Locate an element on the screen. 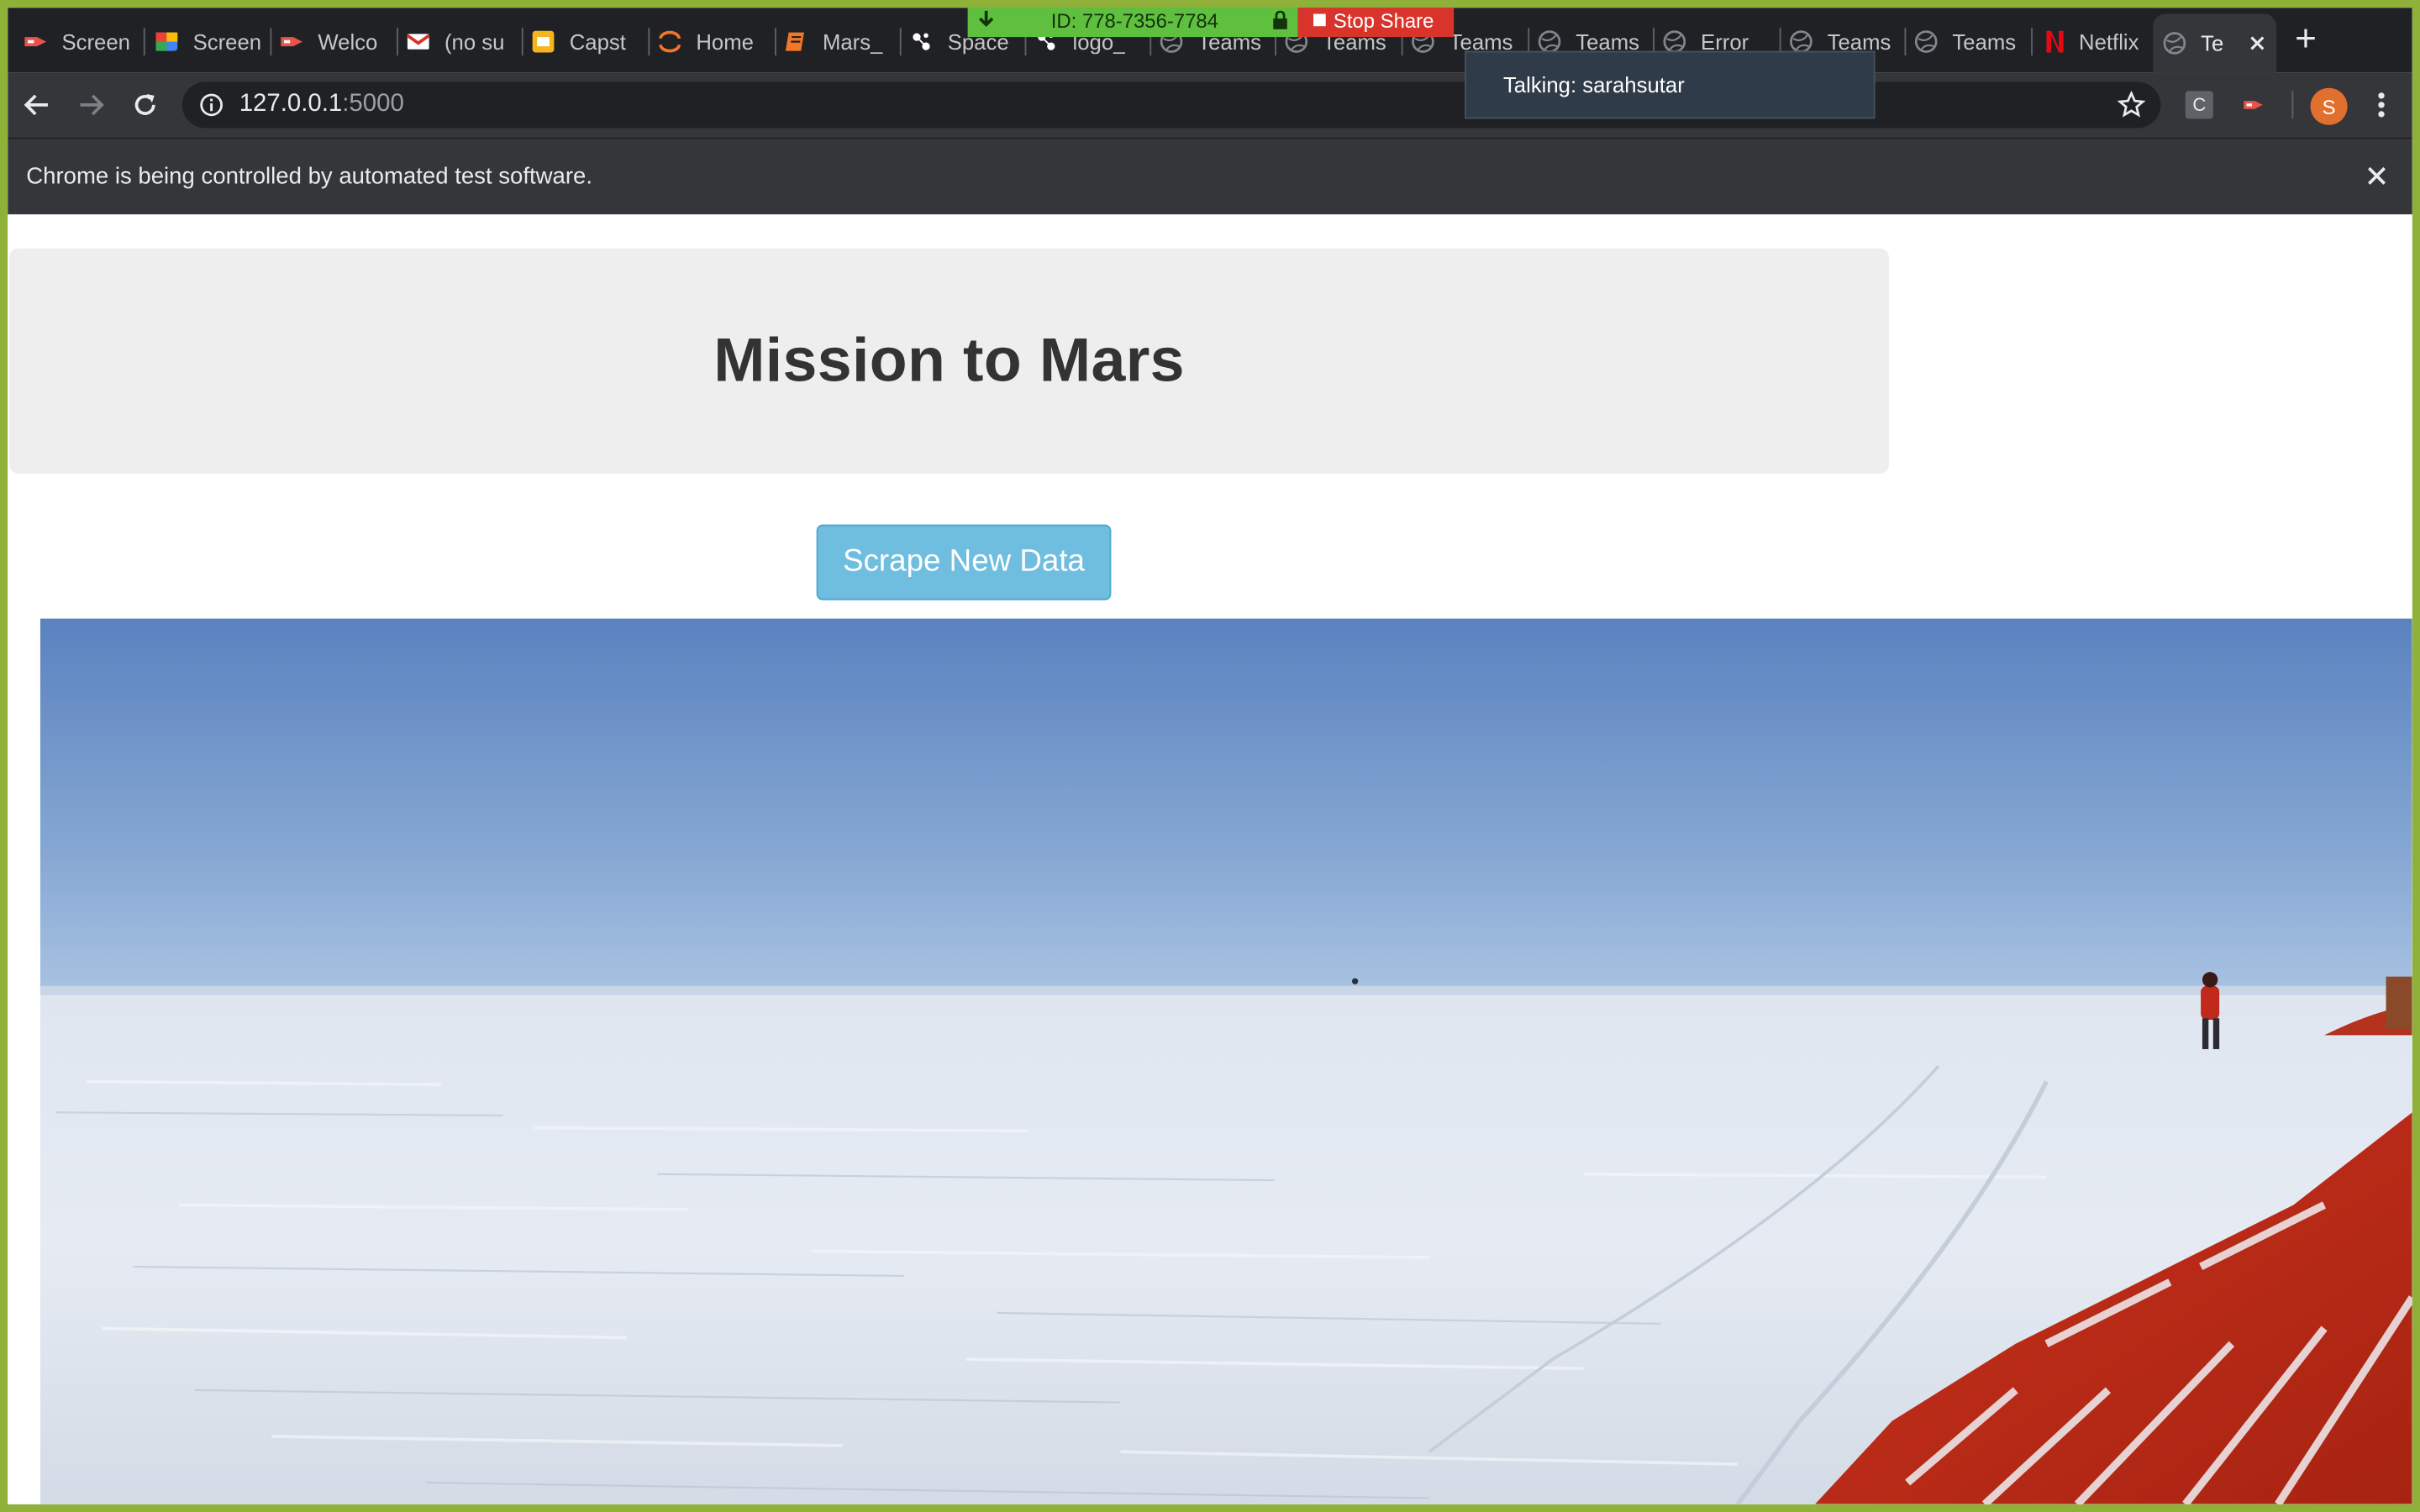 The width and height of the screenshot is (2420, 1512). tab-screen-2: Screen is located at coordinates (210, 41).